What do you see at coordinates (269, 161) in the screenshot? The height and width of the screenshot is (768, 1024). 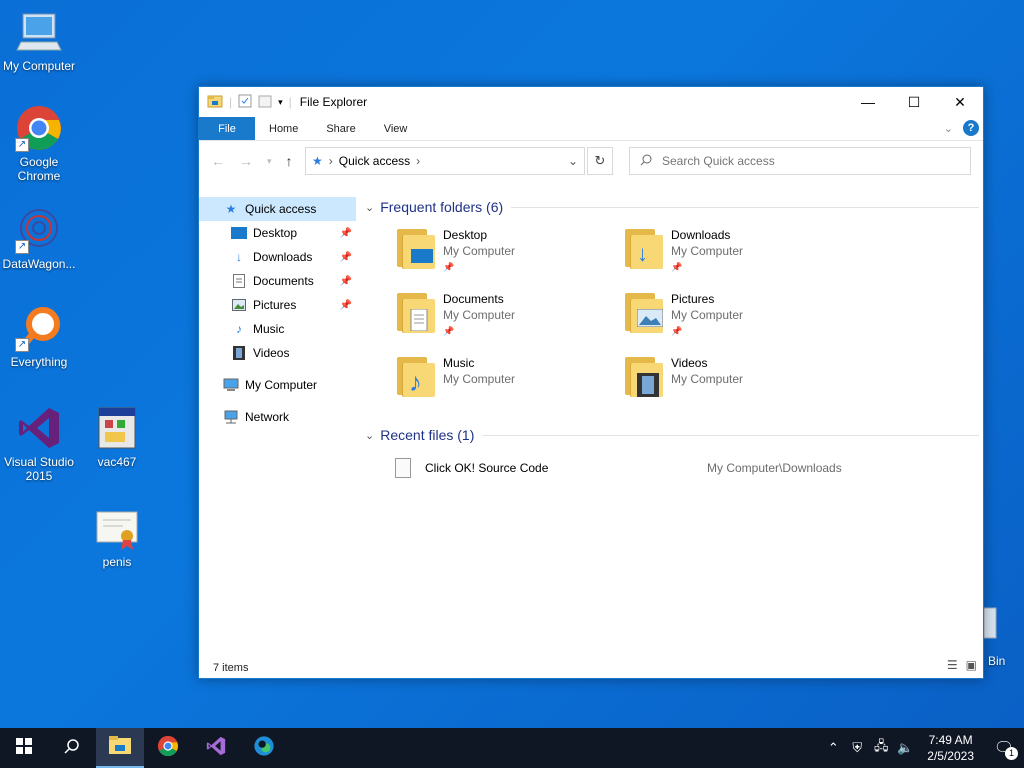 I see `recent-locations-dropdown-icon: ▾` at bounding box center [269, 161].